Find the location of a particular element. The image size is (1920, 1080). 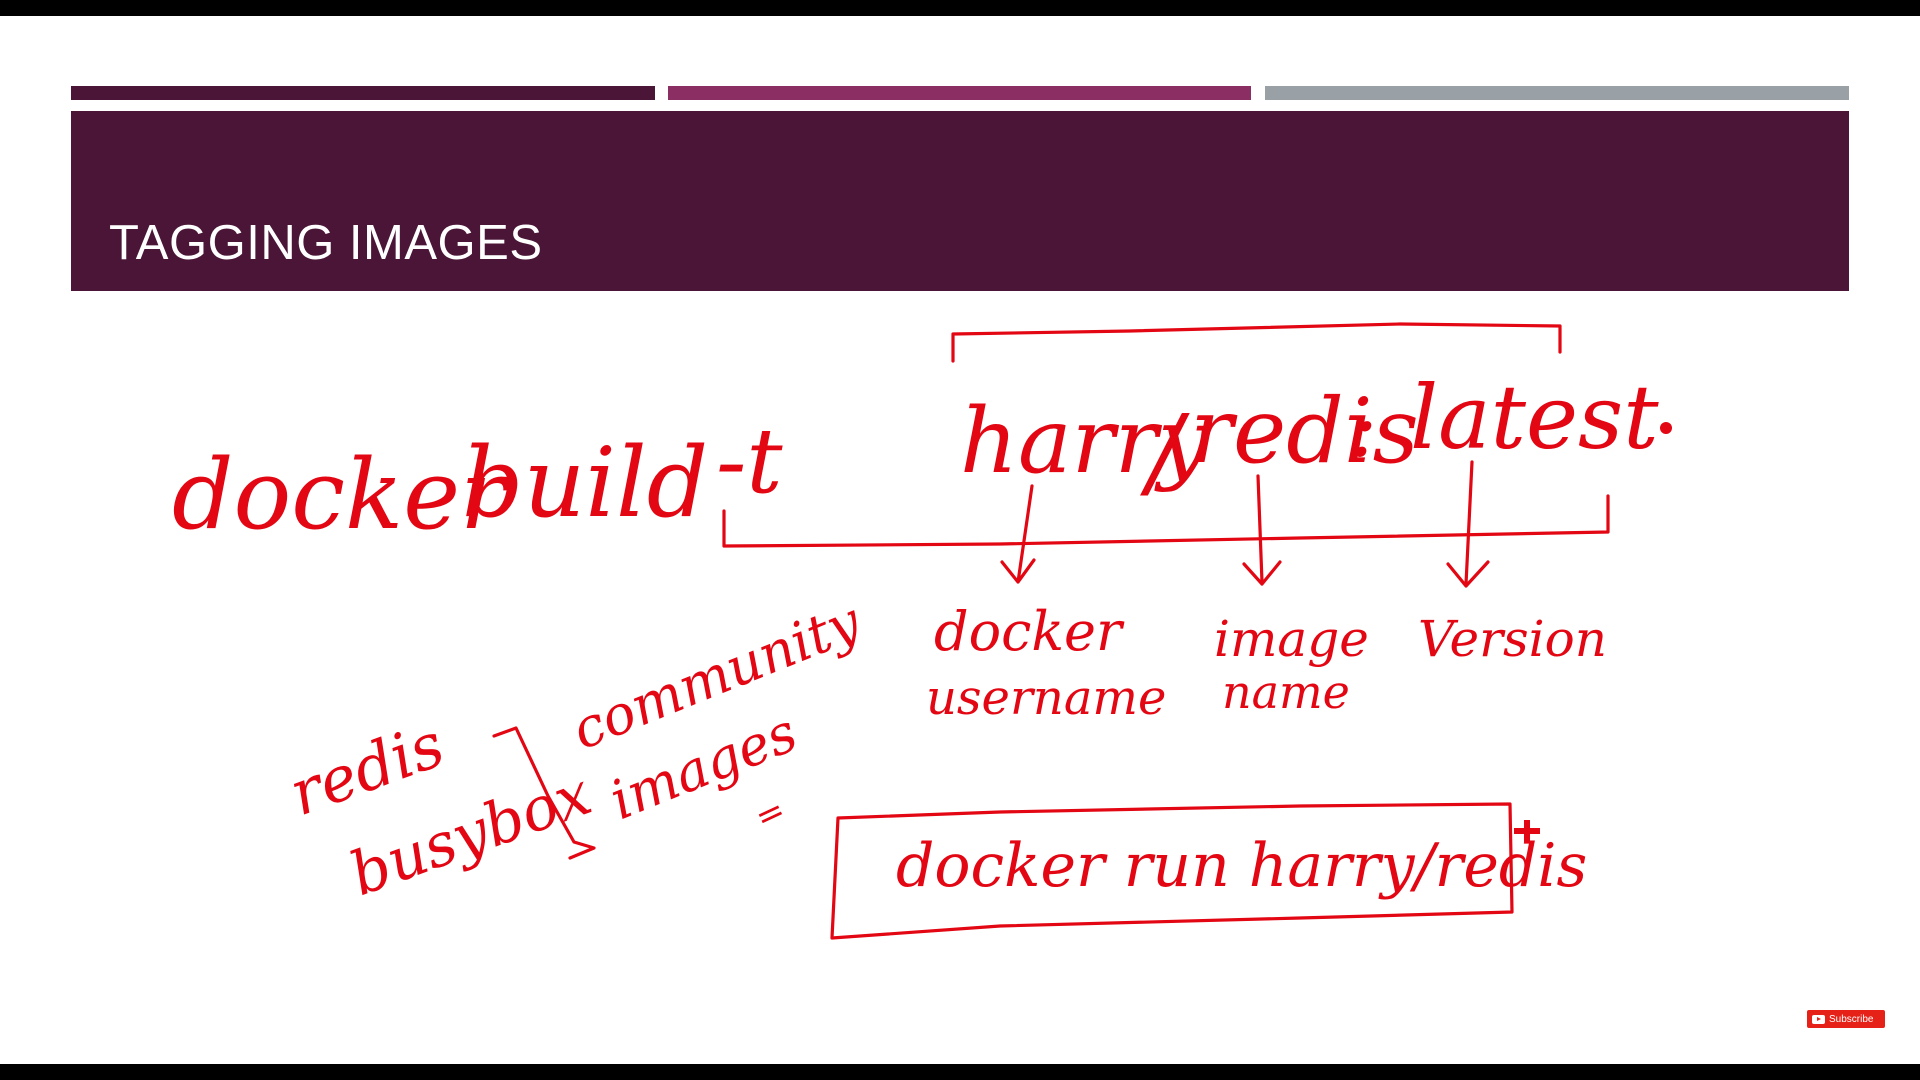

ink-label-name: name is located at coordinates (1286, 692).